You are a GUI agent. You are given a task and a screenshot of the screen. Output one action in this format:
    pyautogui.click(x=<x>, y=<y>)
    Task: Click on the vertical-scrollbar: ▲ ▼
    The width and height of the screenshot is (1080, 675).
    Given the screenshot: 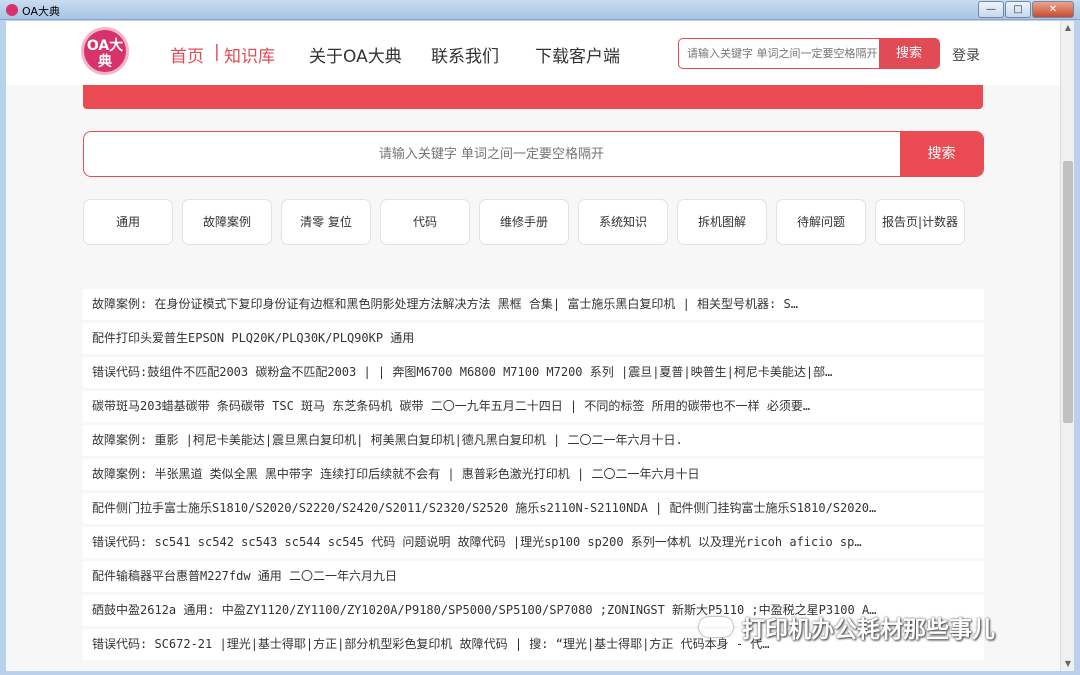 What is the action you would take?
    pyautogui.click(x=1067, y=346)
    